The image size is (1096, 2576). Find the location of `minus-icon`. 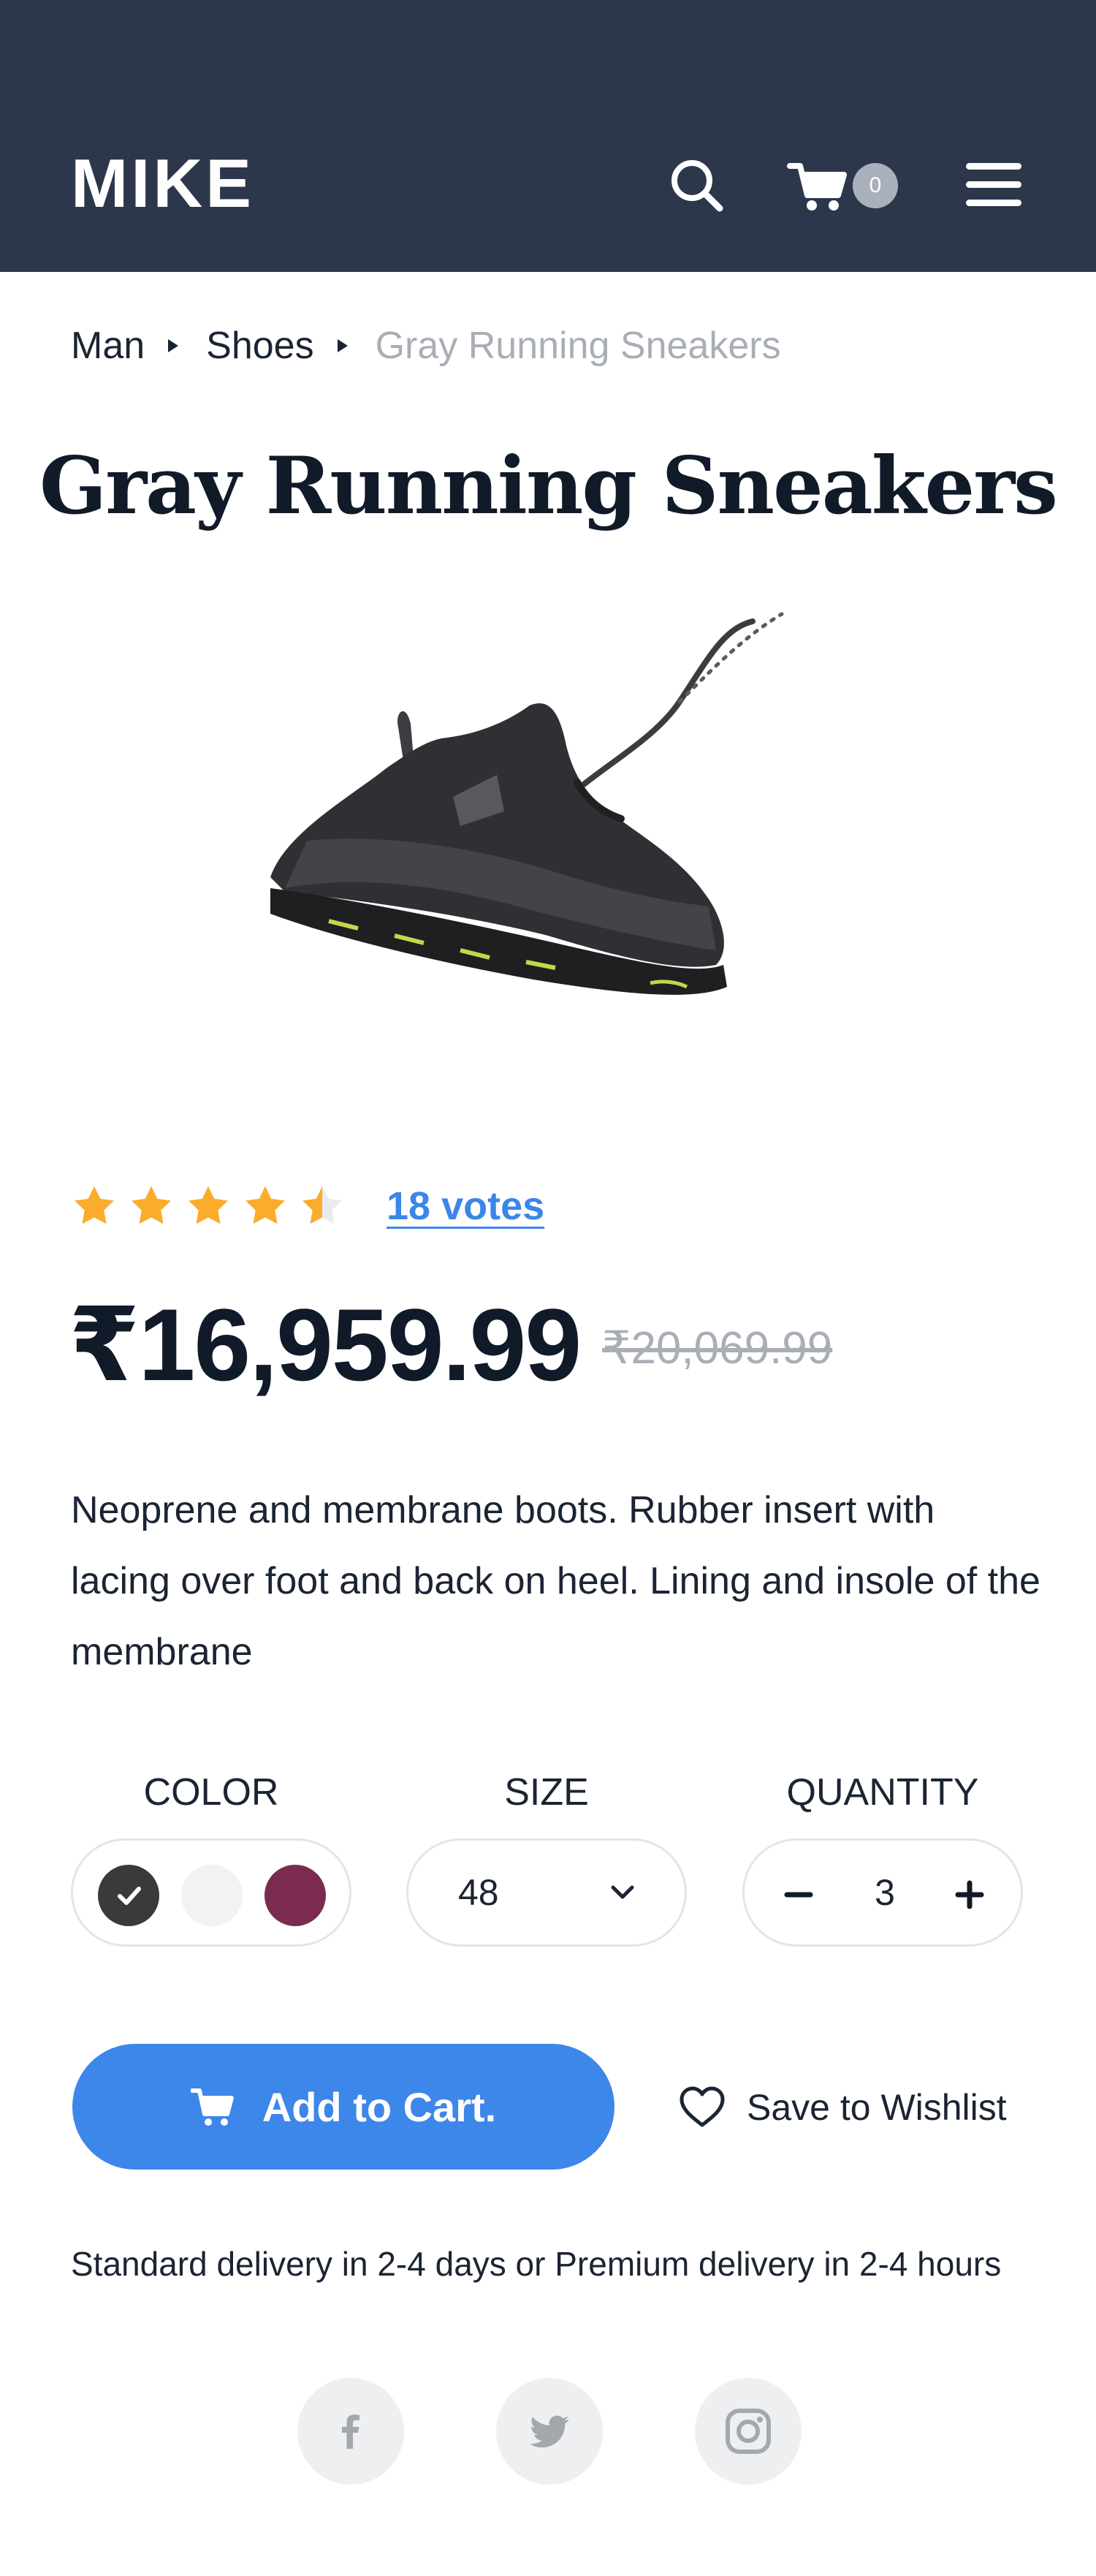

minus-icon is located at coordinates (798, 1895).